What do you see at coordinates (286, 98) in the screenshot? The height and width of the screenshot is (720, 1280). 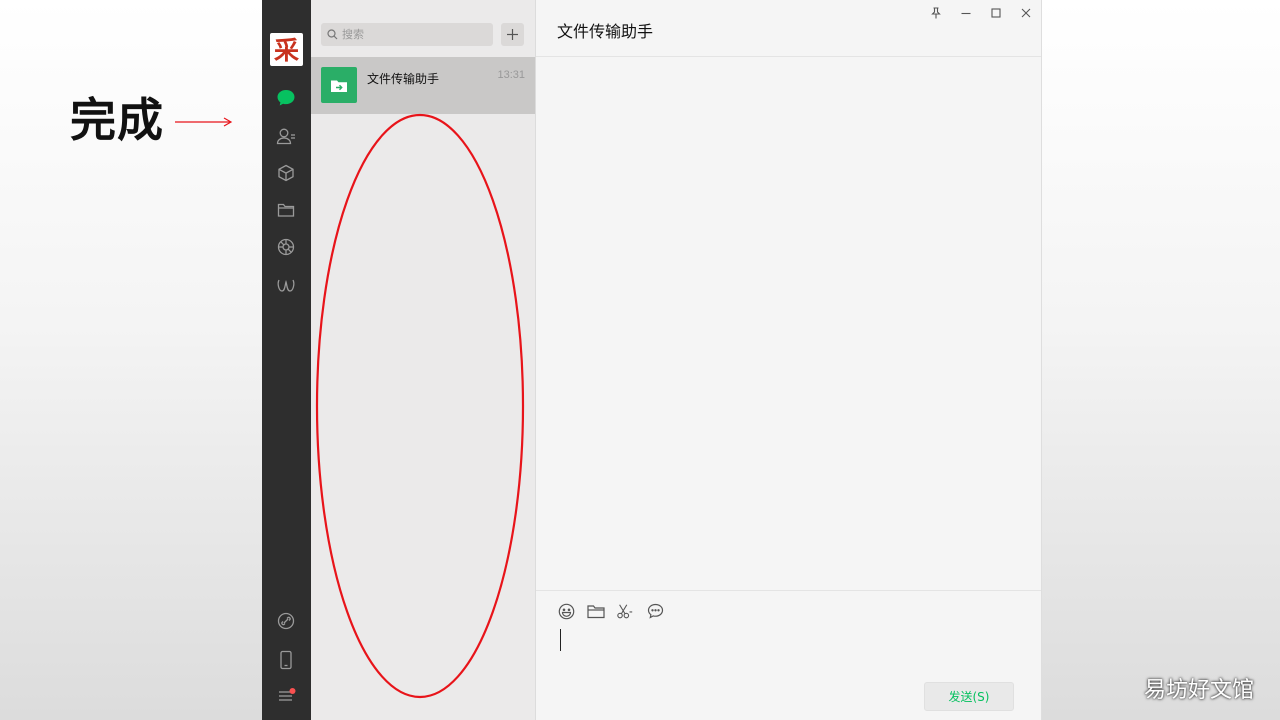 I see `chat-icon` at bounding box center [286, 98].